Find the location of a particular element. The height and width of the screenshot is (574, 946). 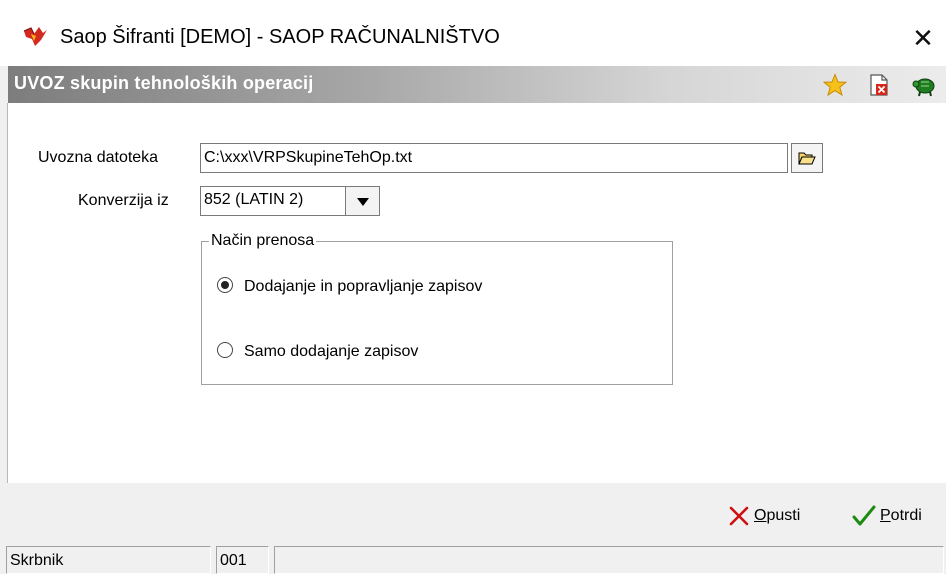

radio-add-only is located at coordinates (225, 350).